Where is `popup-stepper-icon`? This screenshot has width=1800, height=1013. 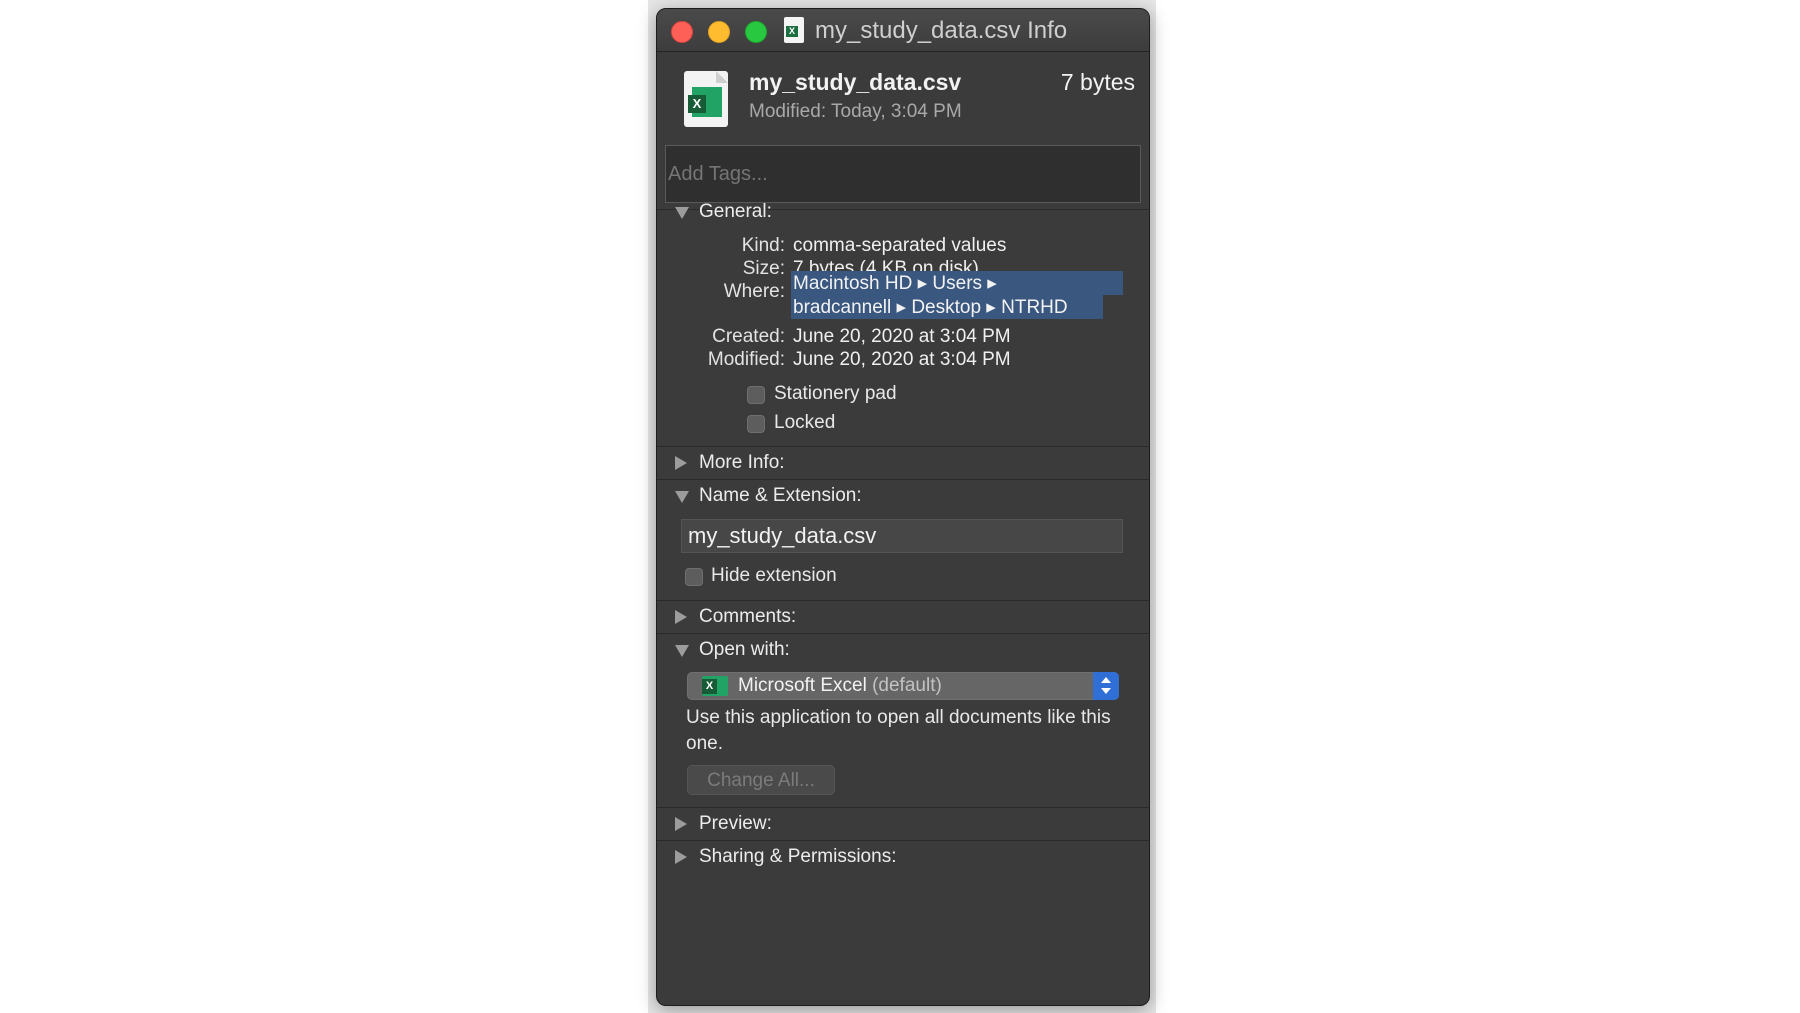 popup-stepper-icon is located at coordinates (1106, 686).